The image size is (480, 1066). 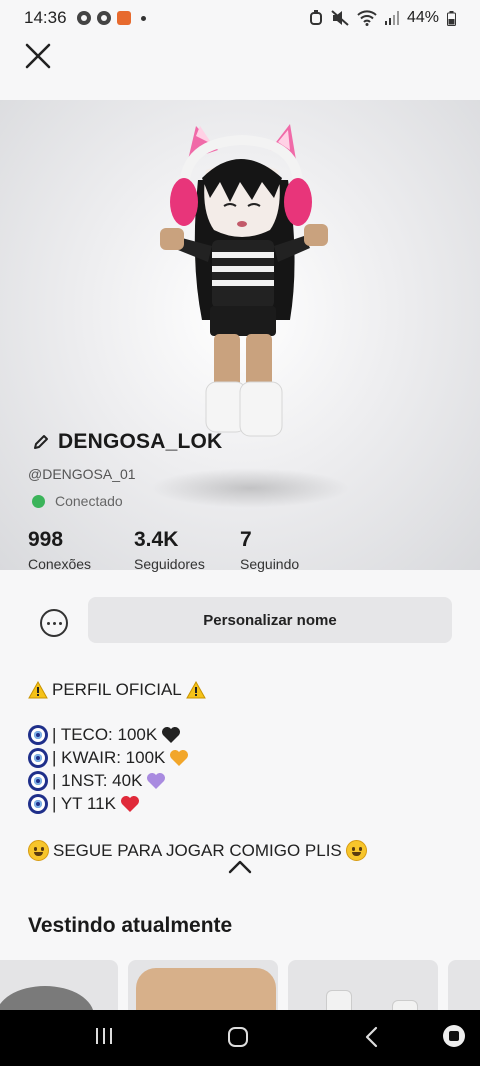 I want to click on avatar-illustration, so click(x=244, y=280).